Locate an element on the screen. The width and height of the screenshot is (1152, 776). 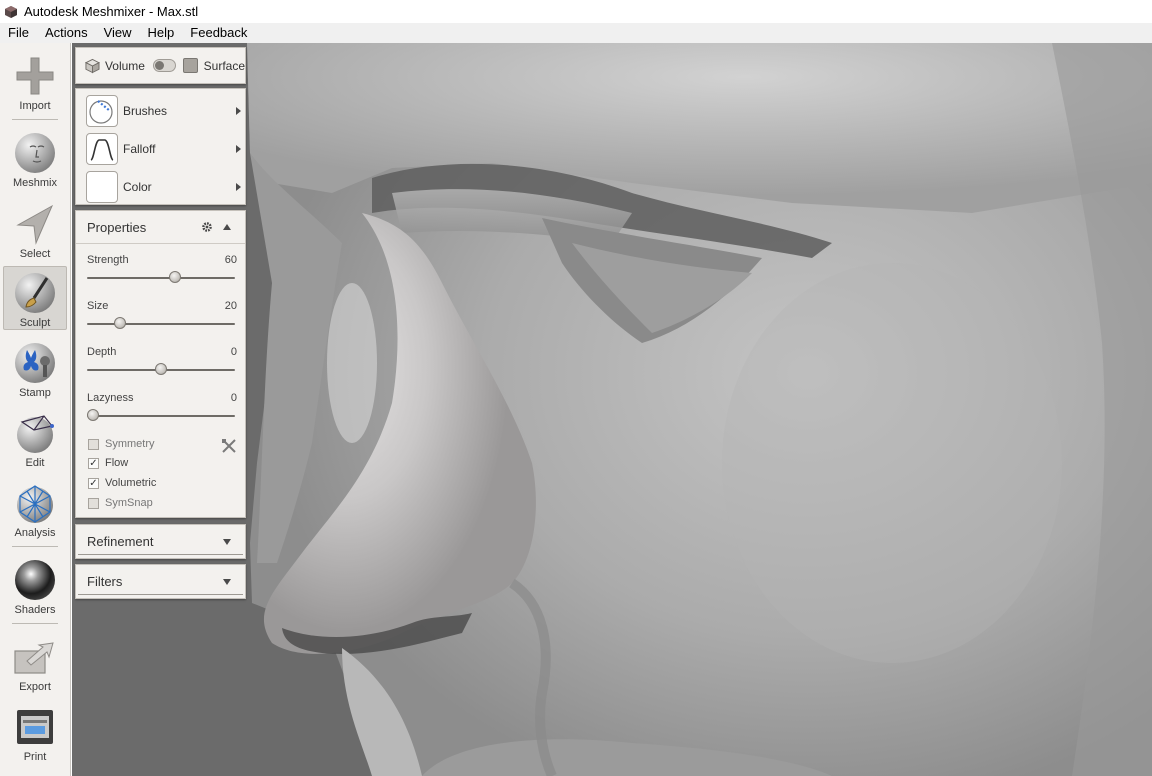
collapse-up-icon is located at coordinates (227, 227).